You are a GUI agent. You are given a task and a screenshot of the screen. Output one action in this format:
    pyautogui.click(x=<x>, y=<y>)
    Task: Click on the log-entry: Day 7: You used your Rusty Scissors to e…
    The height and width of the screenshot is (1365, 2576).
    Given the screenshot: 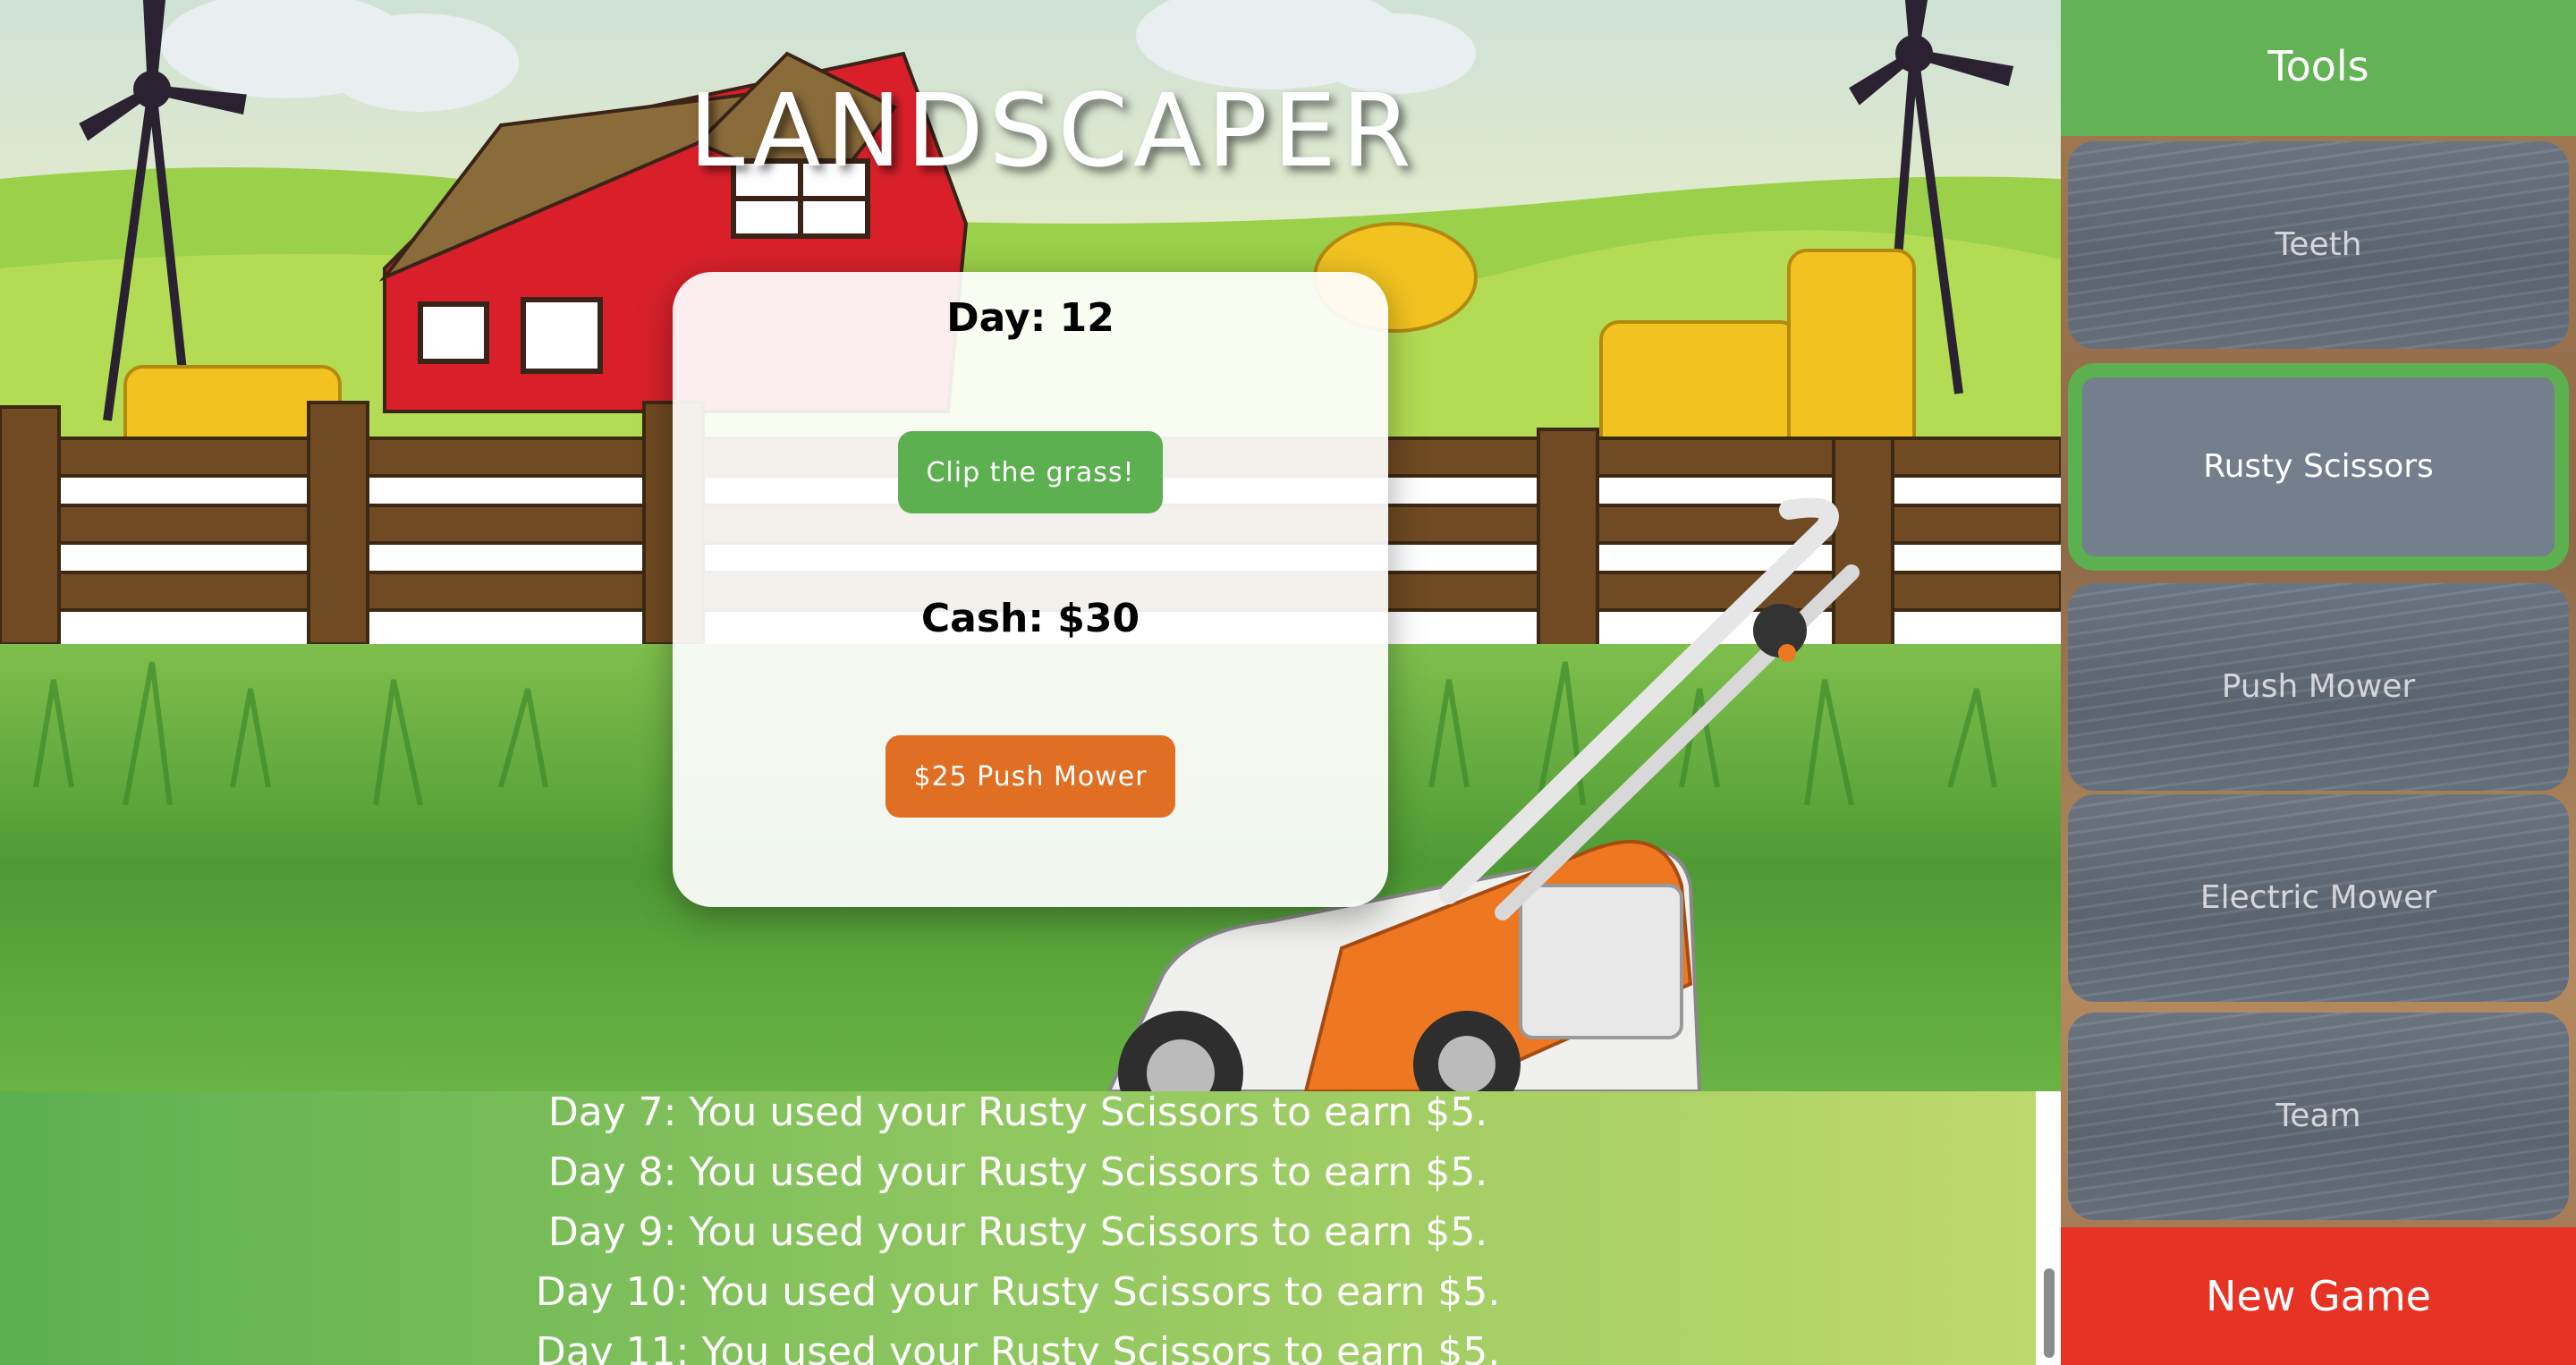 What is the action you would take?
    pyautogui.click(x=1017, y=1113)
    